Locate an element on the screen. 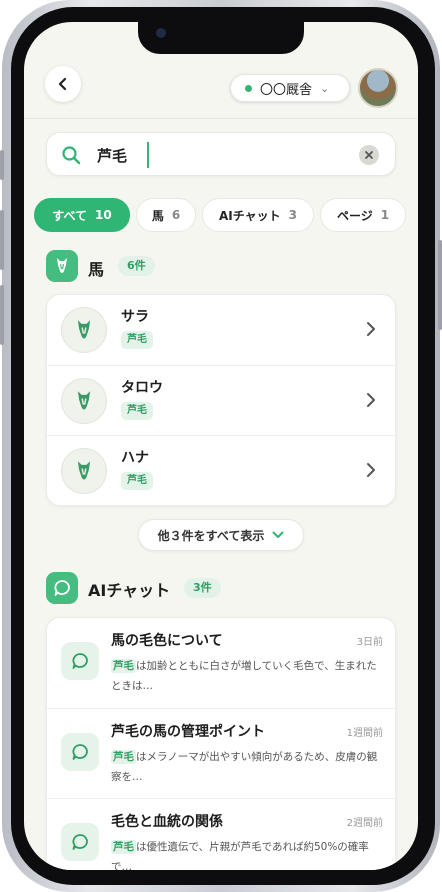 Image resolution: width=442 pixels, height=892 pixels. chat-title: 芦毛の馬の管理ポイント is located at coordinates (188, 732).